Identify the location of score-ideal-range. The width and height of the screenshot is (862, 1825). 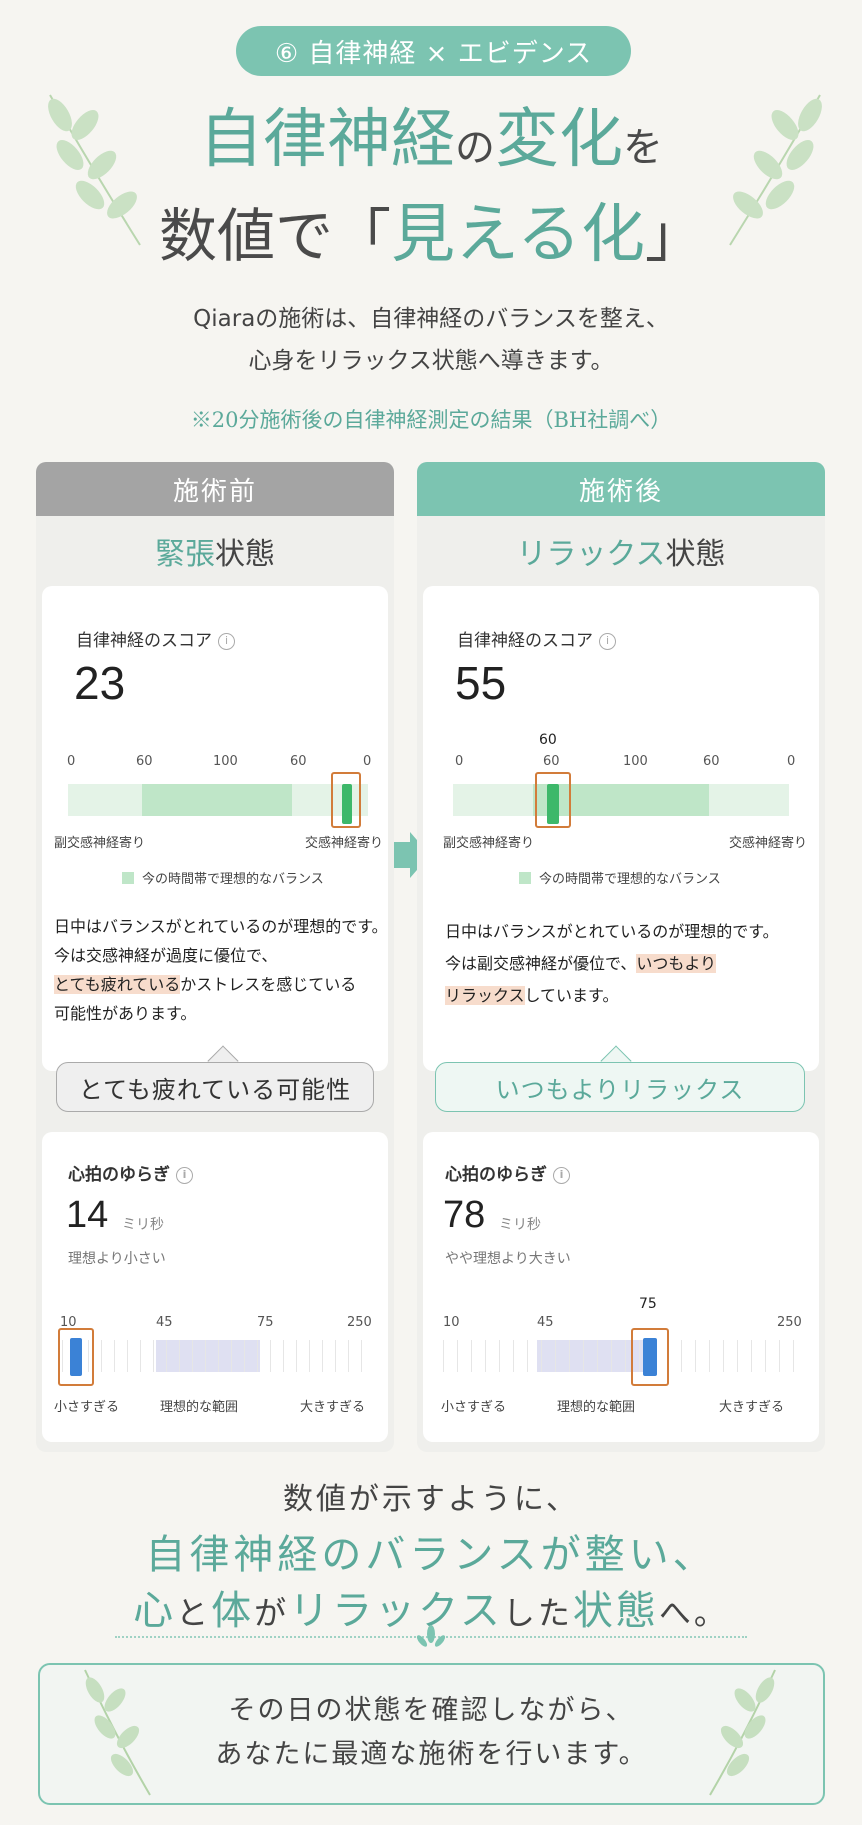
(217, 800).